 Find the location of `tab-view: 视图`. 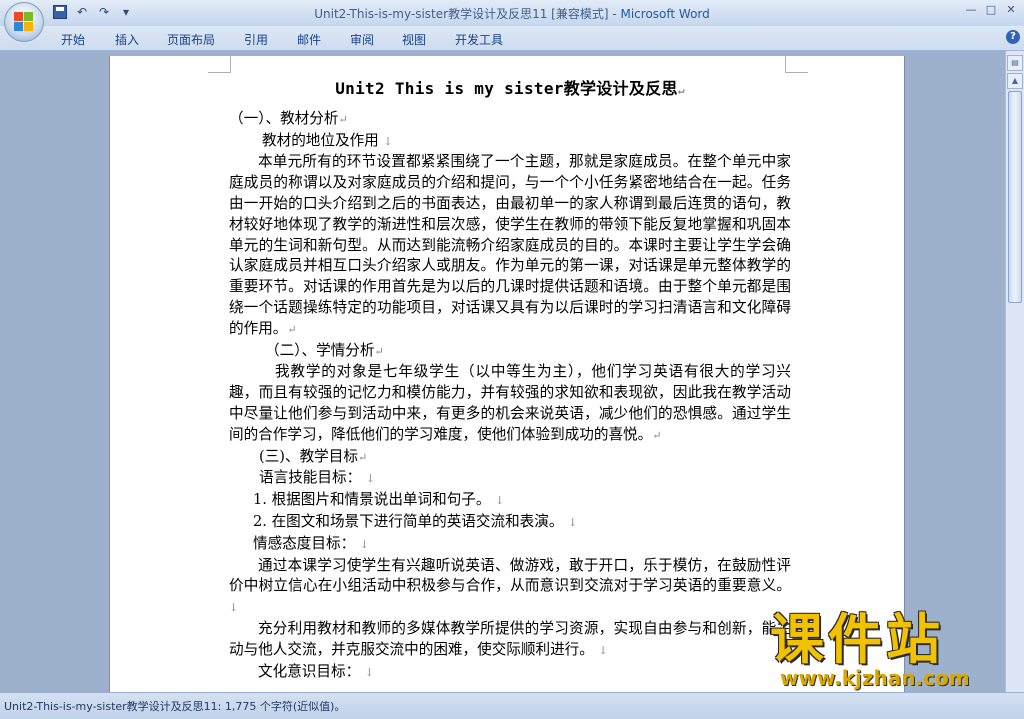

tab-view: 视图 is located at coordinates (414, 39).